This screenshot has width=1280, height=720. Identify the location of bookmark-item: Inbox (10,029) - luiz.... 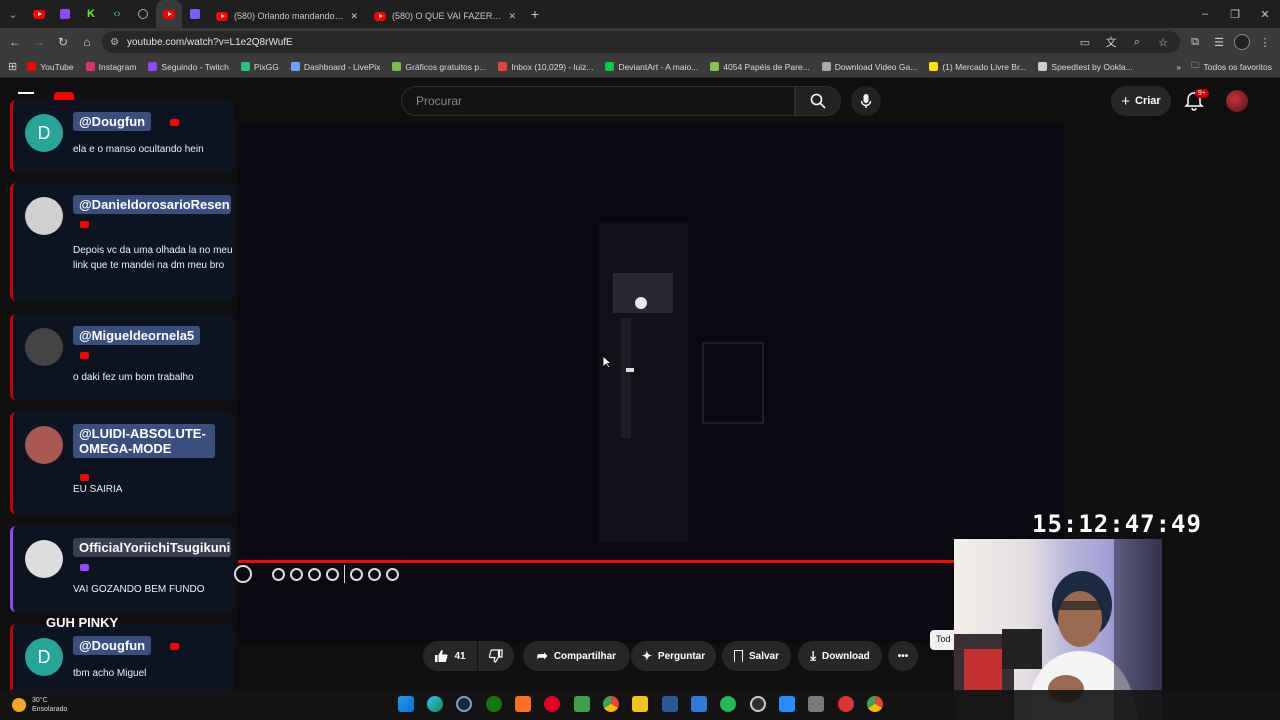
(545, 67).